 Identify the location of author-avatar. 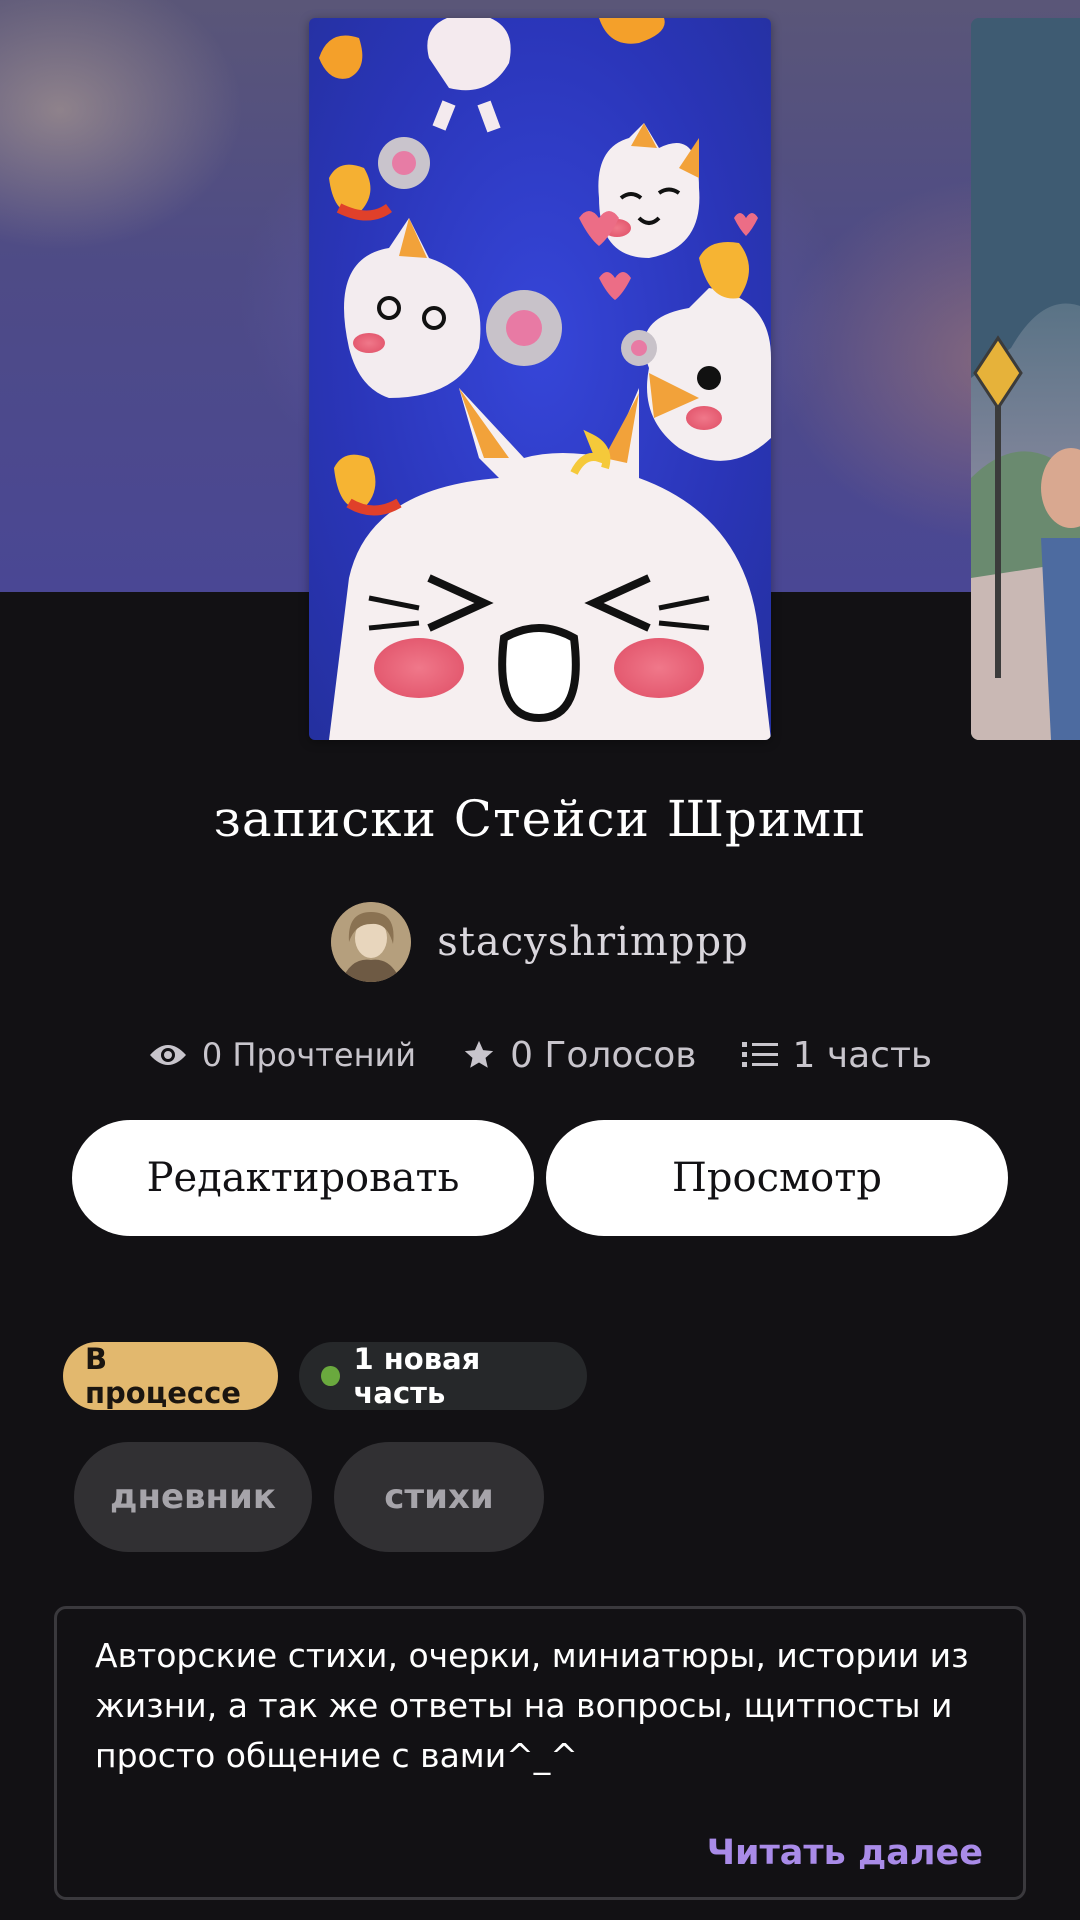
(371, 942).